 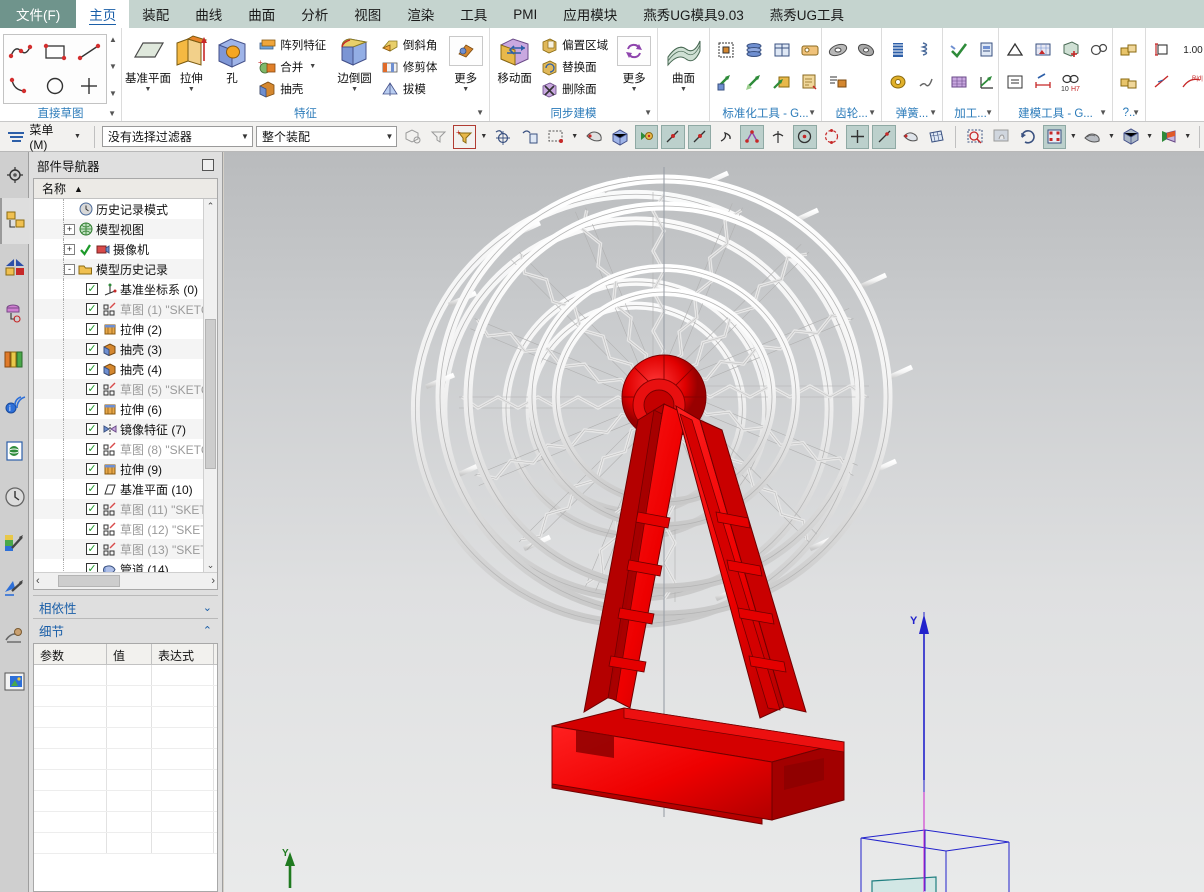 What do you see at coordinates (14, 681) in the screenshot?
I see `sidebar-item-palette` at bounding box center [14, 681].